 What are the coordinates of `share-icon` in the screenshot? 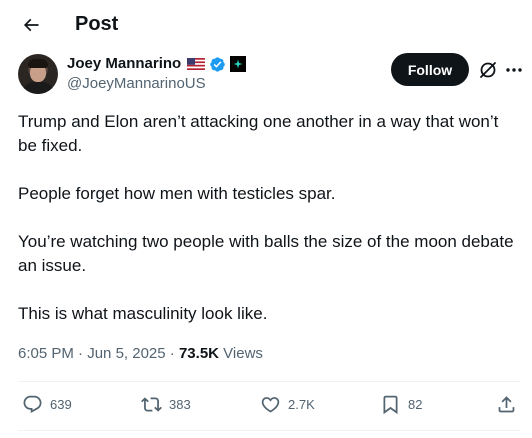 It's located at (506, 404).